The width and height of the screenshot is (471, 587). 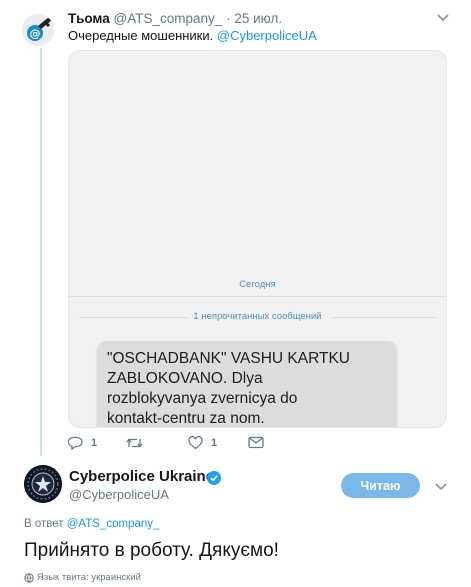 I want to click on tweet-header: Тьома @ATS_company_ · 25 июл., so click(x=175, y=18).